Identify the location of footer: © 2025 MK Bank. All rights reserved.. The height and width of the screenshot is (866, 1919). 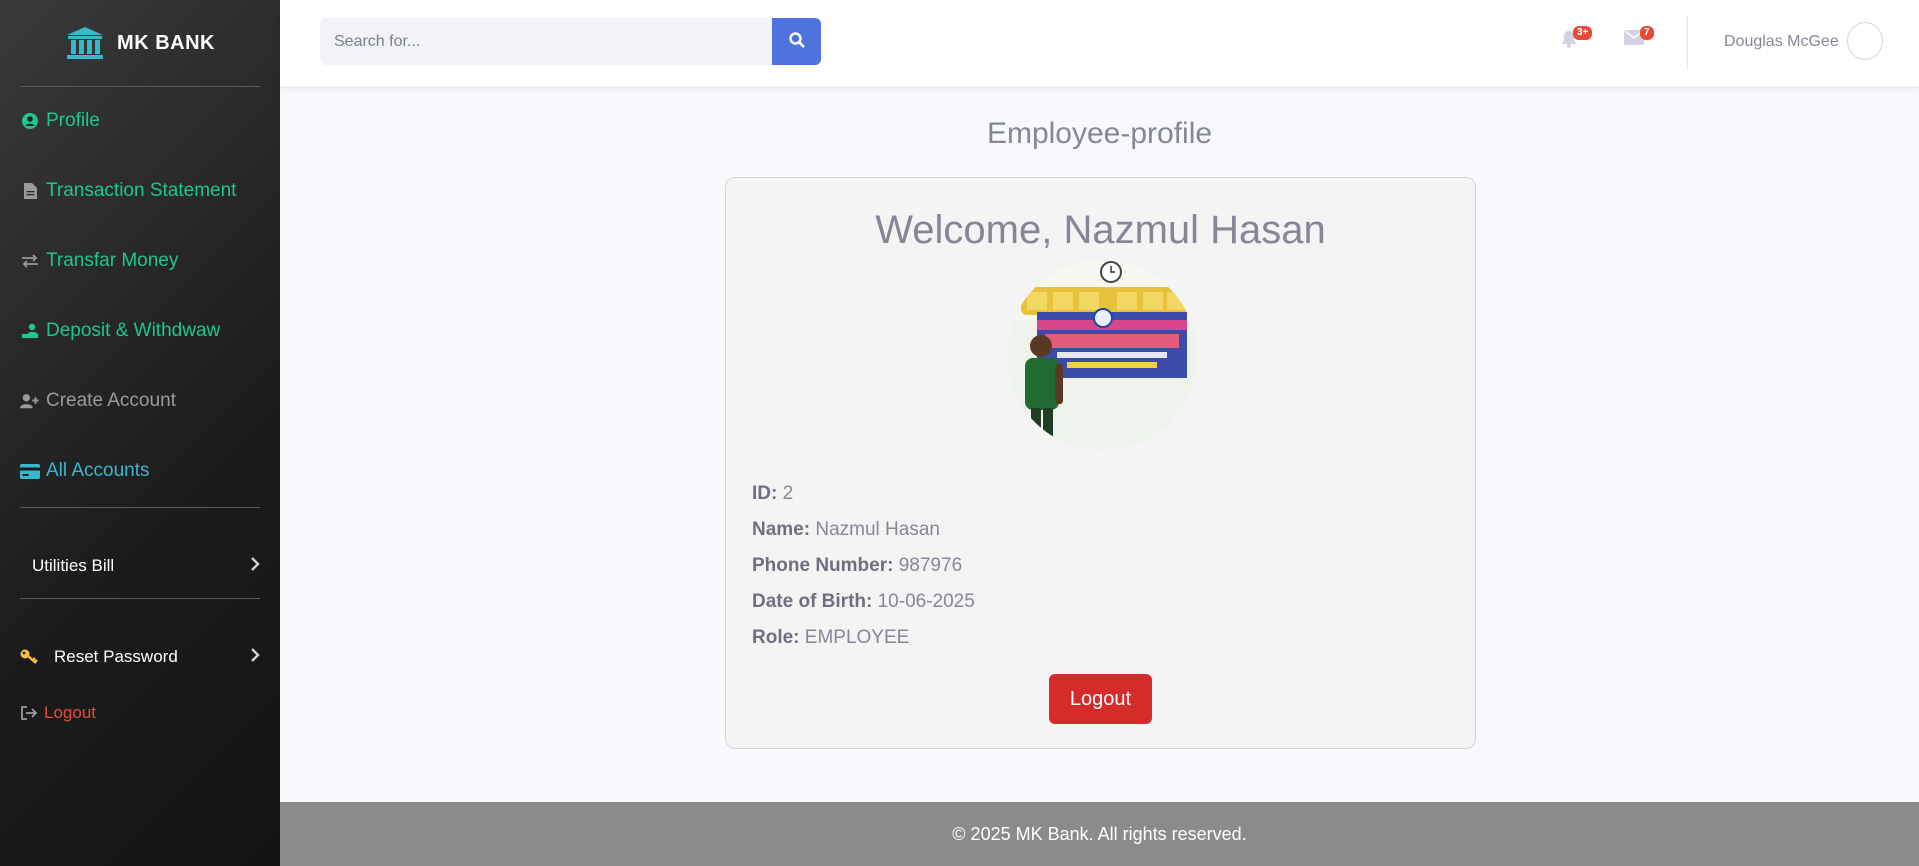
(1099, 834).